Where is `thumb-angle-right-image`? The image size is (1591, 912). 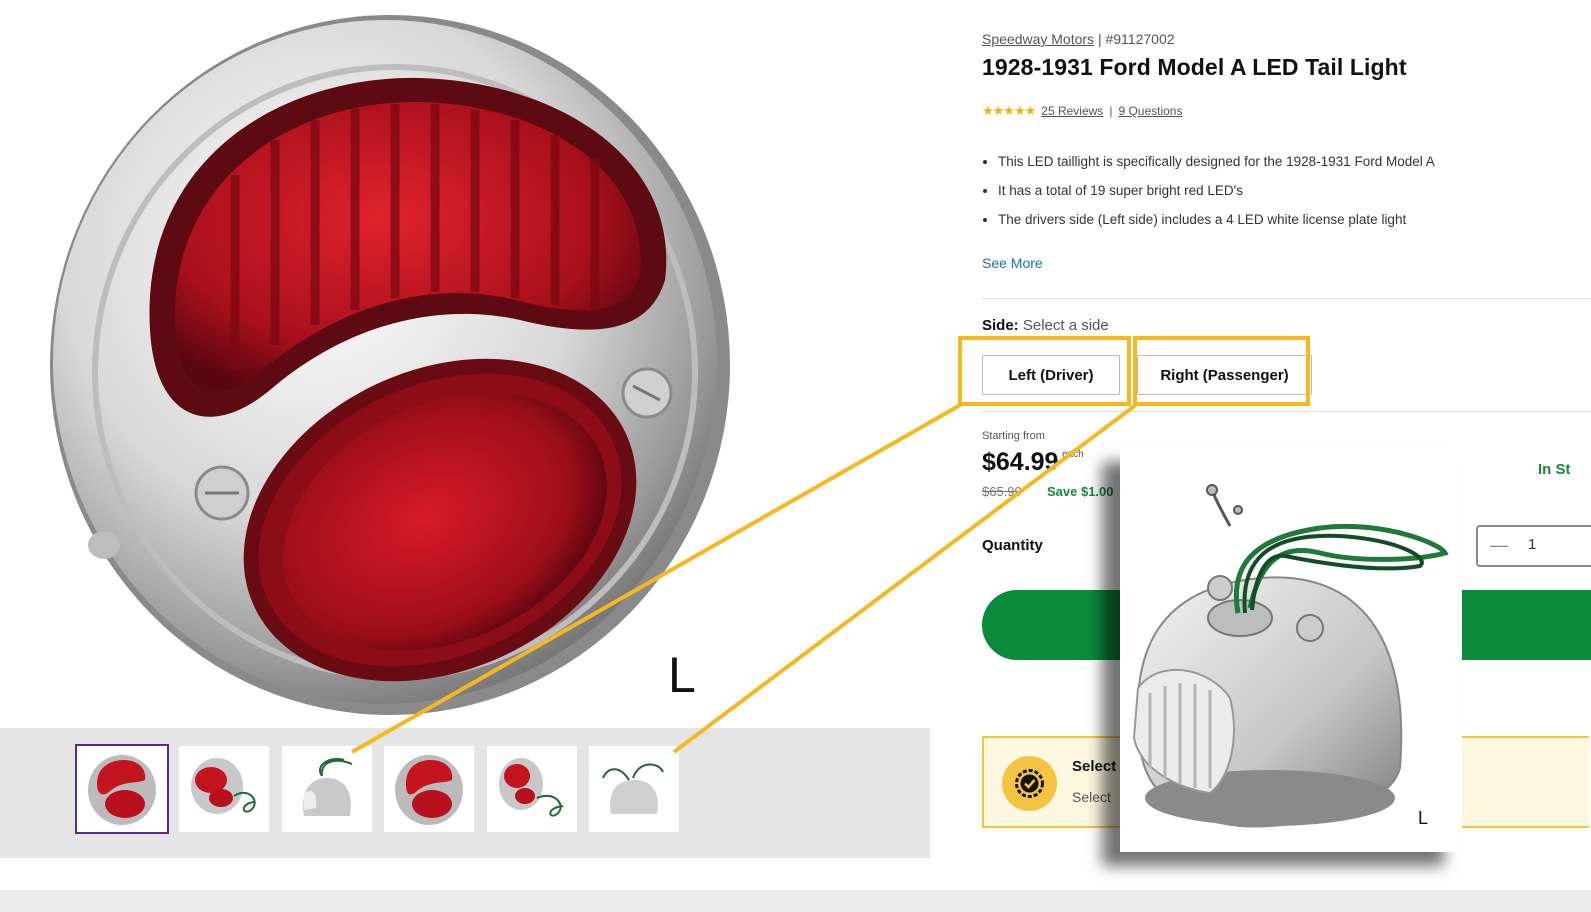
thumb-angle-right-image is located at coordinates (531, 787).